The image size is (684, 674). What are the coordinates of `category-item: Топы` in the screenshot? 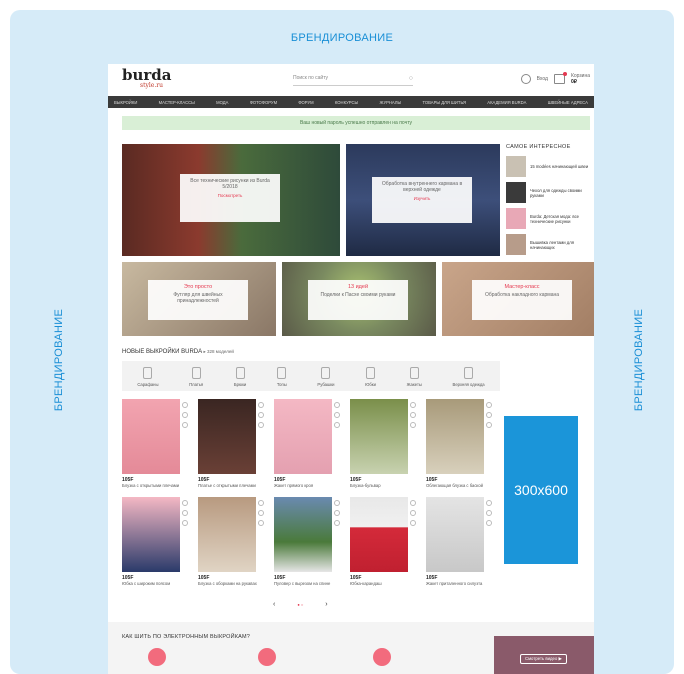 It's located at (282, 377).